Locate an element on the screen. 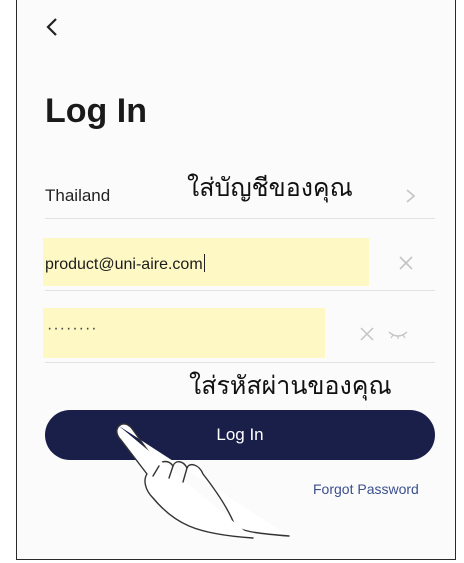  chevron-left-icon is located at coordinates (51, 27).